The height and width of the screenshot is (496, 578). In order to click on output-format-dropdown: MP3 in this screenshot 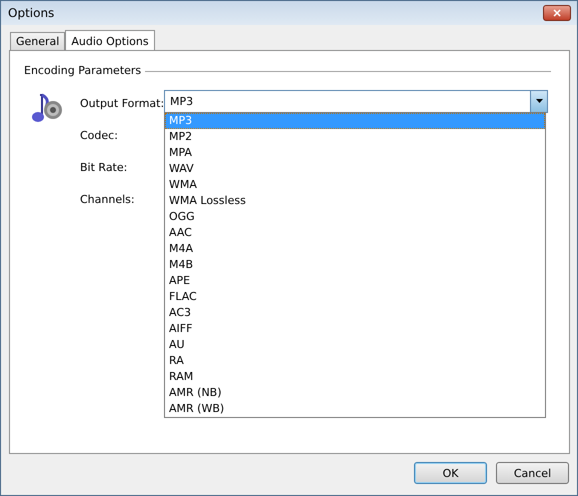, I will do `click(356, 101)`.